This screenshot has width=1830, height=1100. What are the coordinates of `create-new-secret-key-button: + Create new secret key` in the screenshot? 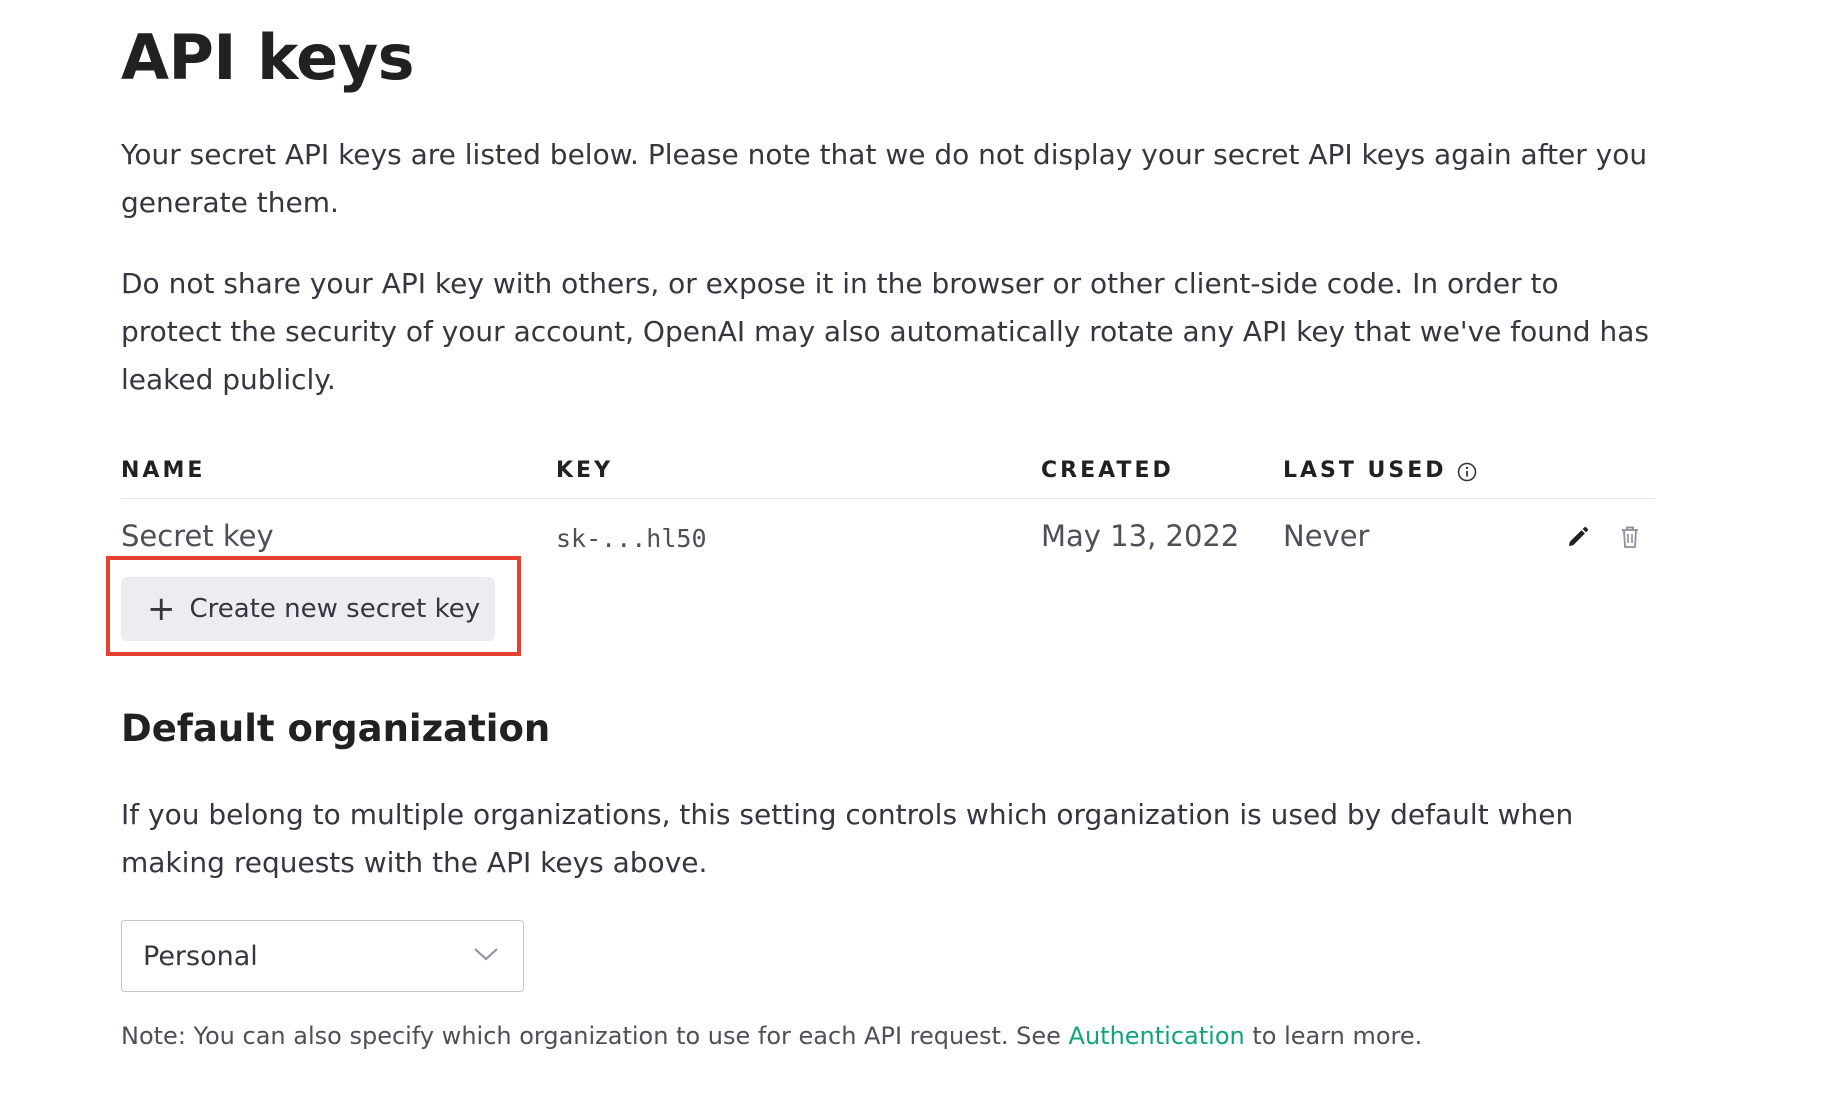 It's located at (308, 609).